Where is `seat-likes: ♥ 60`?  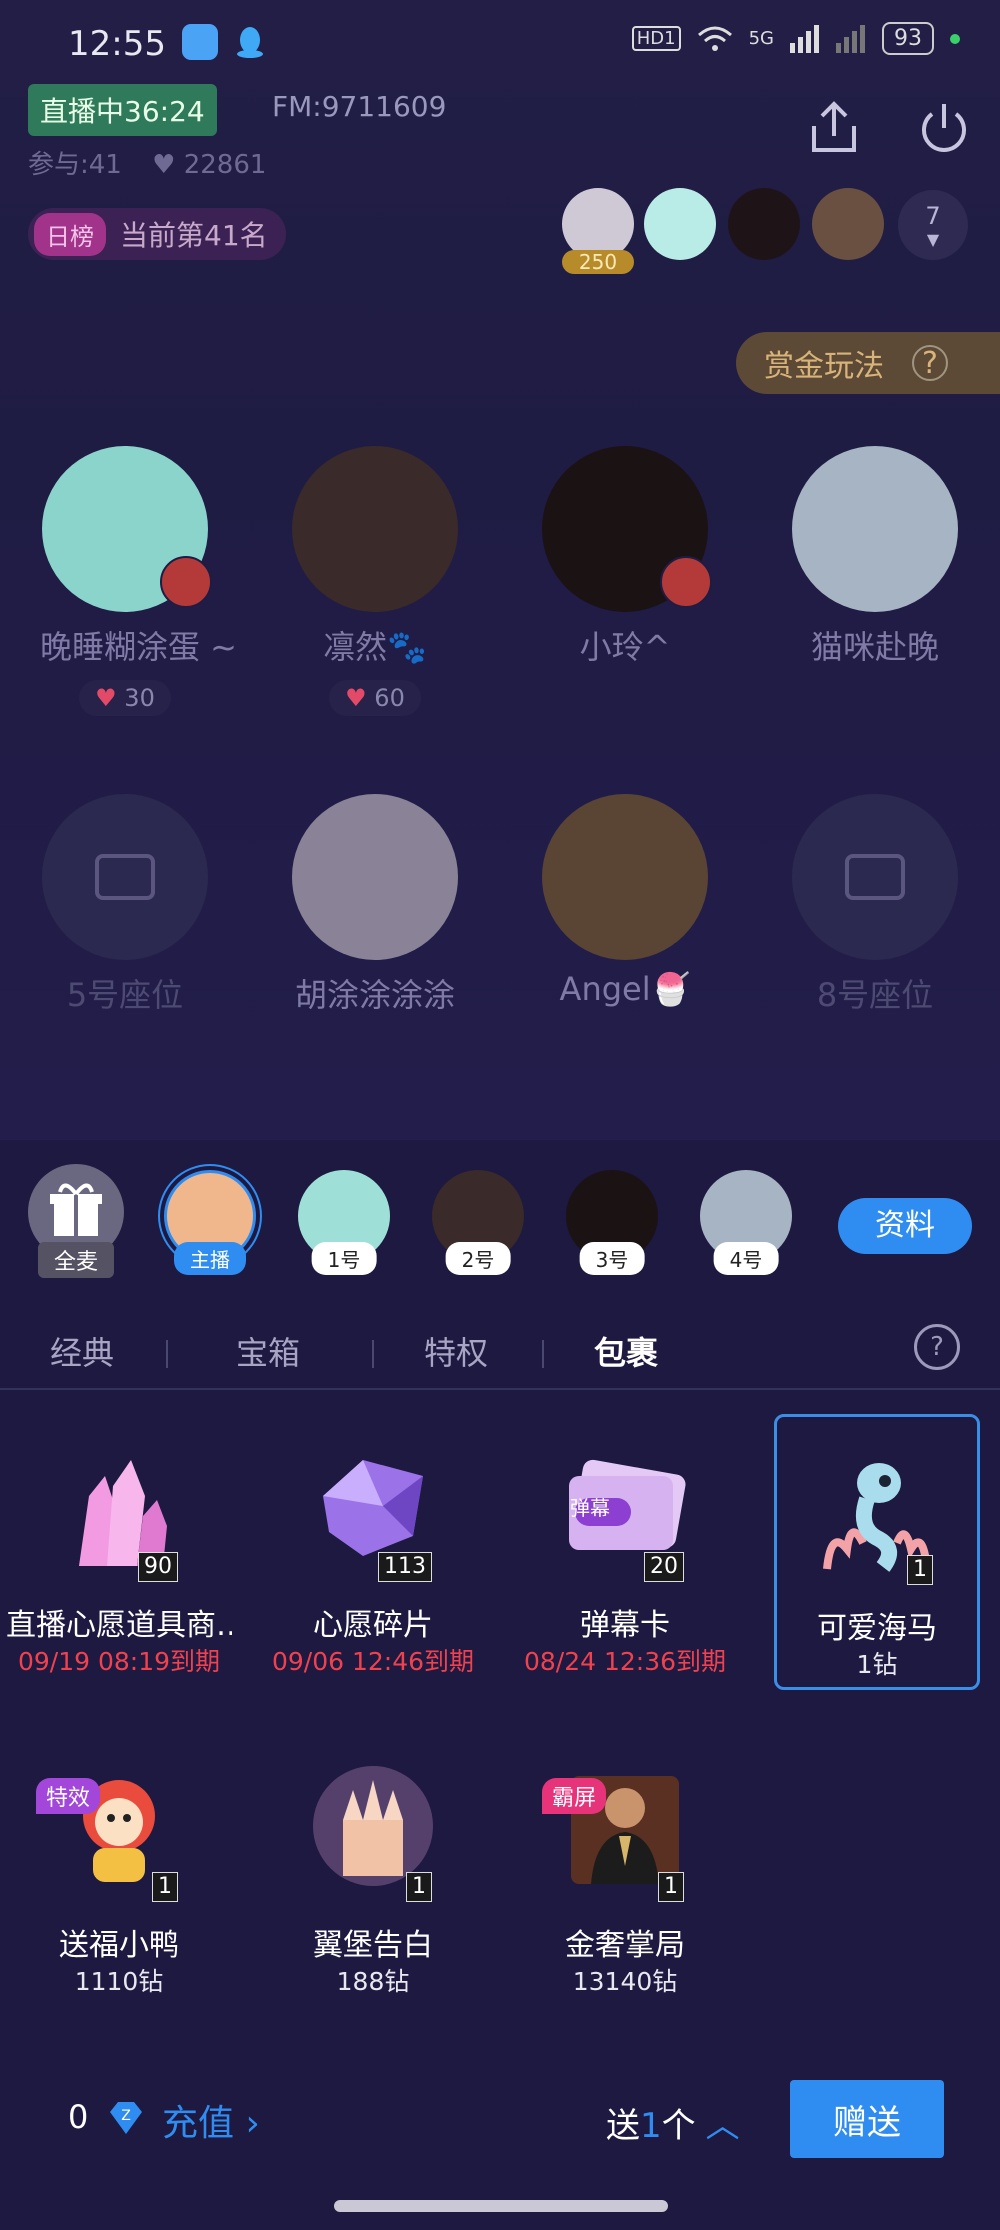 seat-likes: ♥ 60 is located at coordinates (375, 698).